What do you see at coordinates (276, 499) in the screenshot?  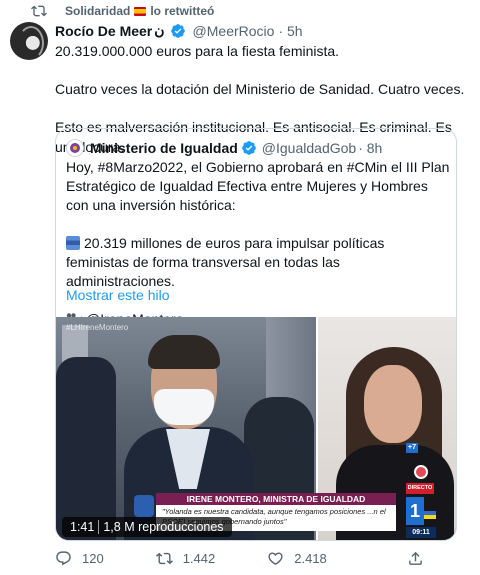 I see `video-lower-third: IRENE MONTERO, MINISTRA DE IGUALDAD` at bounding box center [276, 499].